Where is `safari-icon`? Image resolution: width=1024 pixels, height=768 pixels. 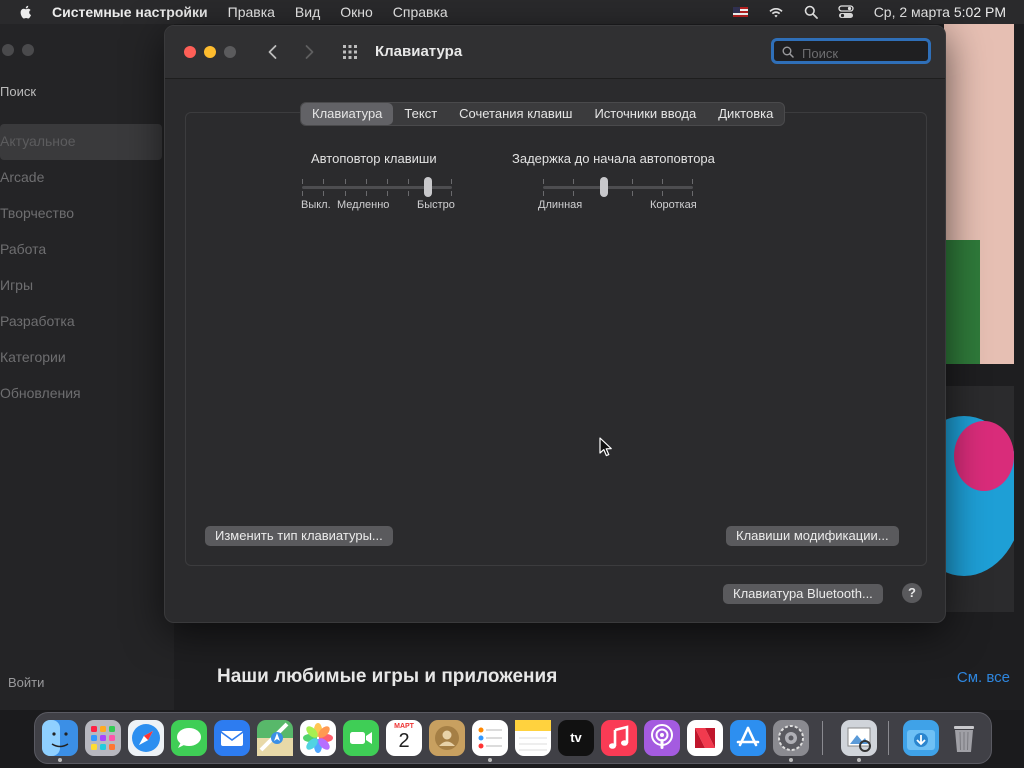
safari-icon is located at coordinates (146, 738).